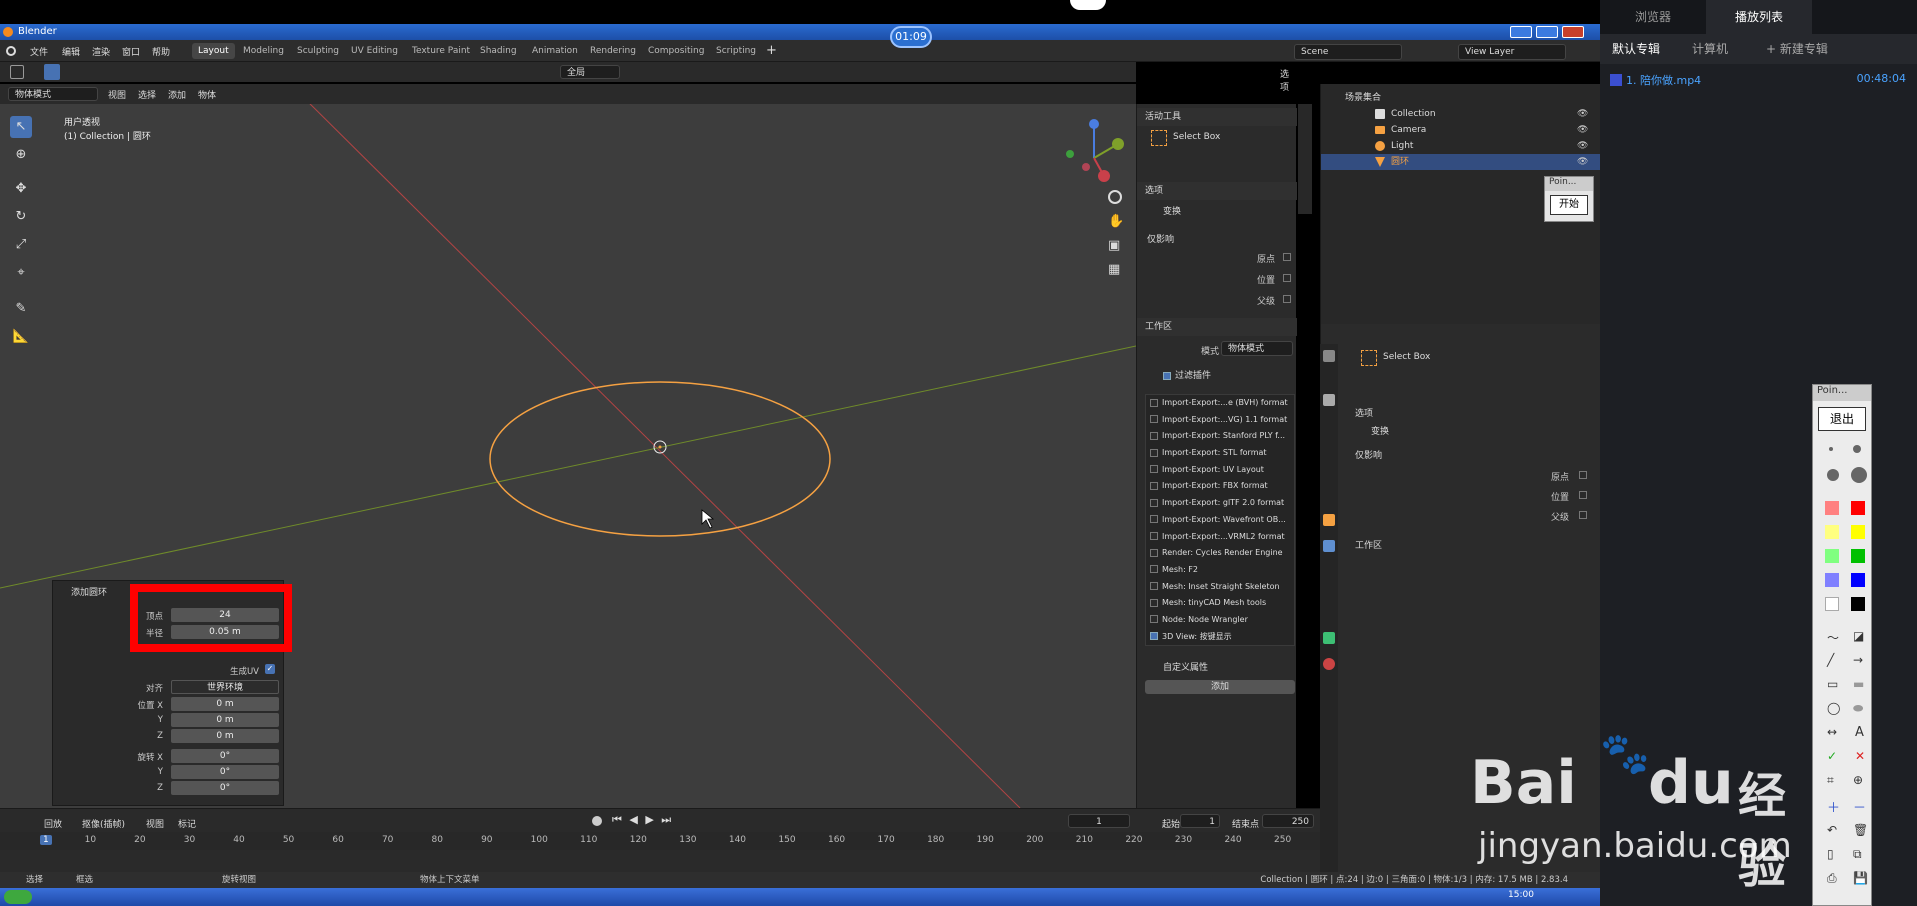 This screenshot has height=906, width=1917. I want to click on tab-modeling: Modeling, so click(263, 51).